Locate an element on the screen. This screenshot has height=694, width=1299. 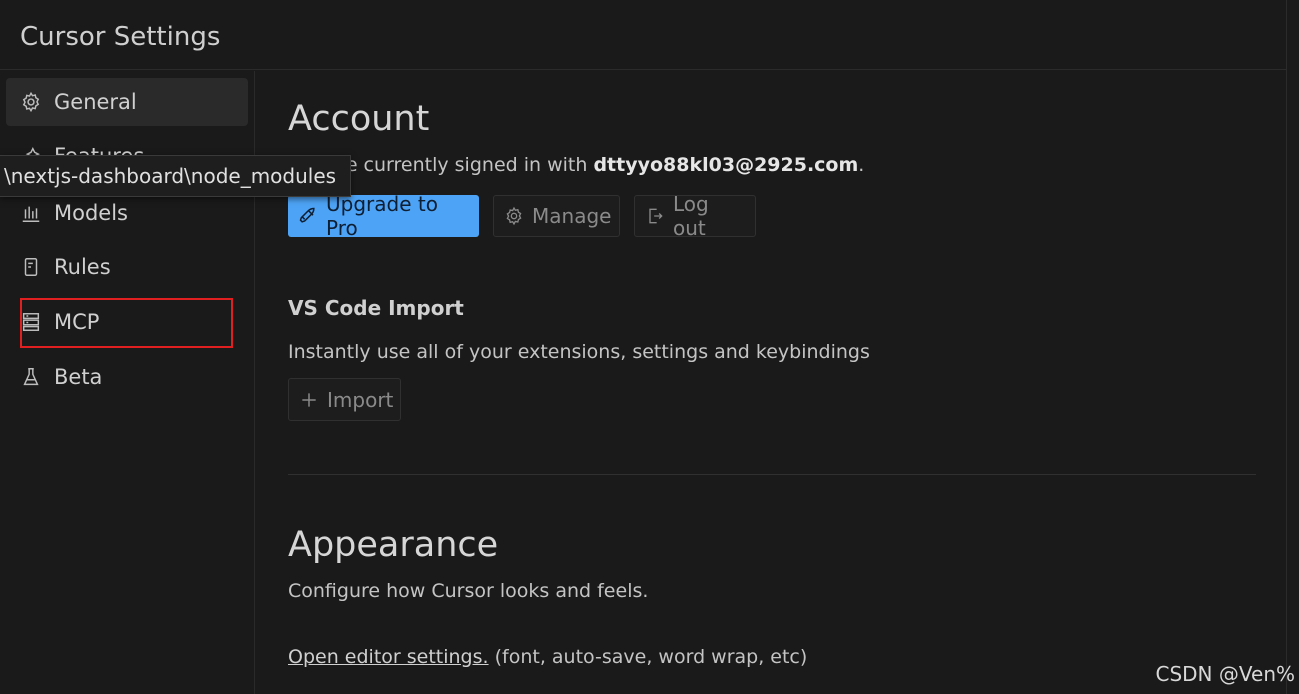
sidebar-item-label: Rules is located at coordinates (82, 267).